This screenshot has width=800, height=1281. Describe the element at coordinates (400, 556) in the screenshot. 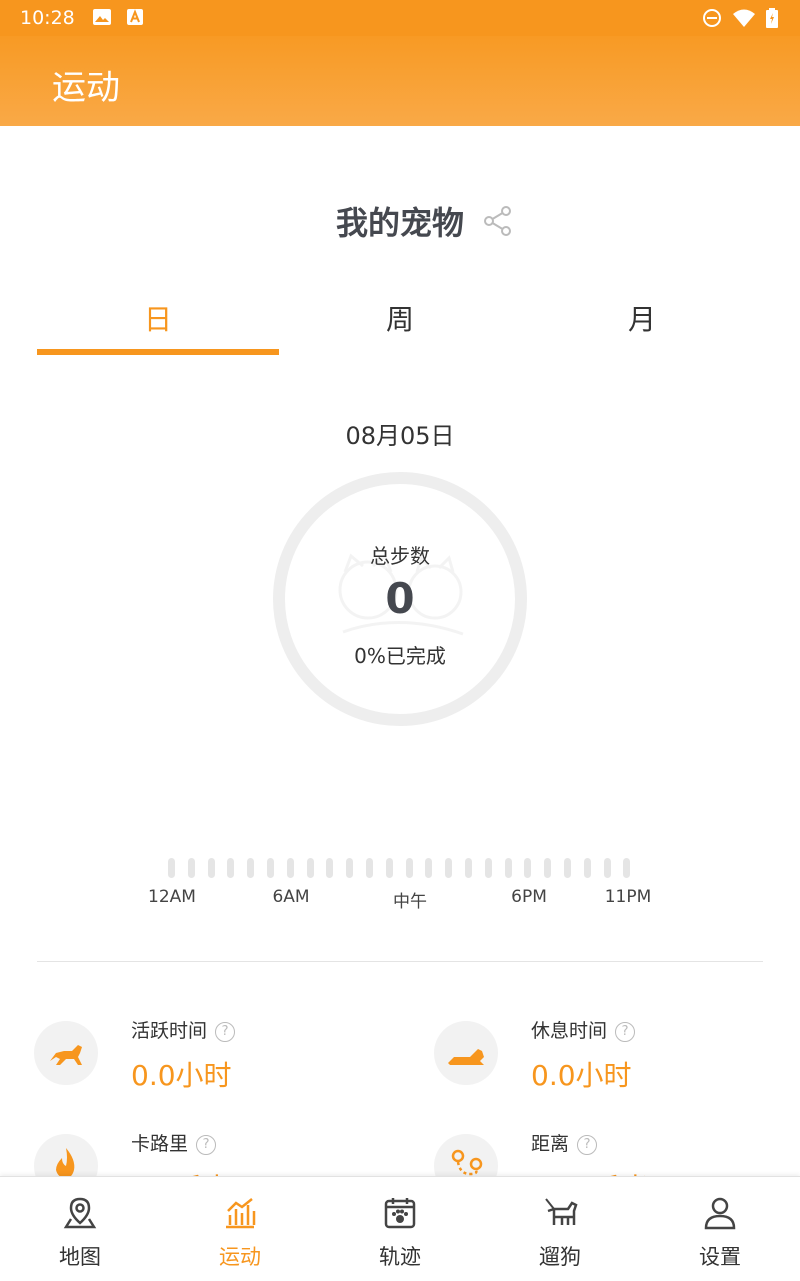

I see `total-steps-label: 总步数` at that location.